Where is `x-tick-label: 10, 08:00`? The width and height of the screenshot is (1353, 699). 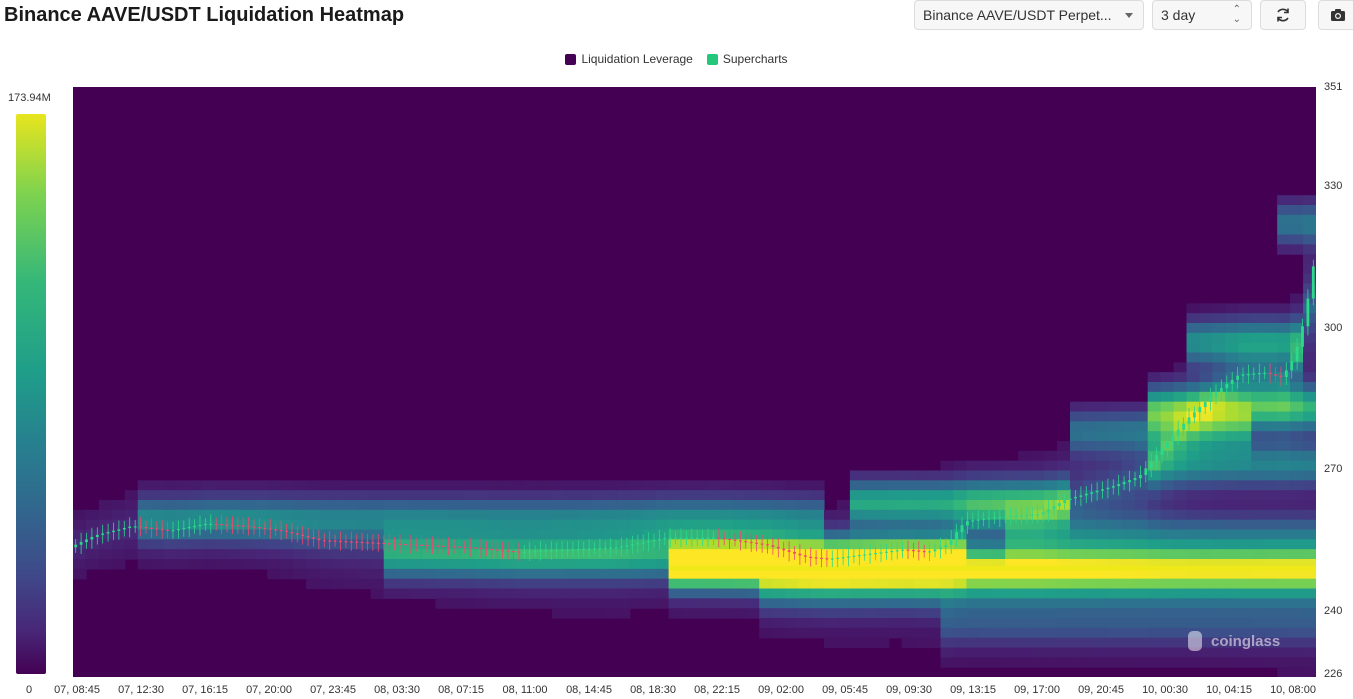
x-tick-label: 10, 08:00 is located at coordinates (1293, 690).